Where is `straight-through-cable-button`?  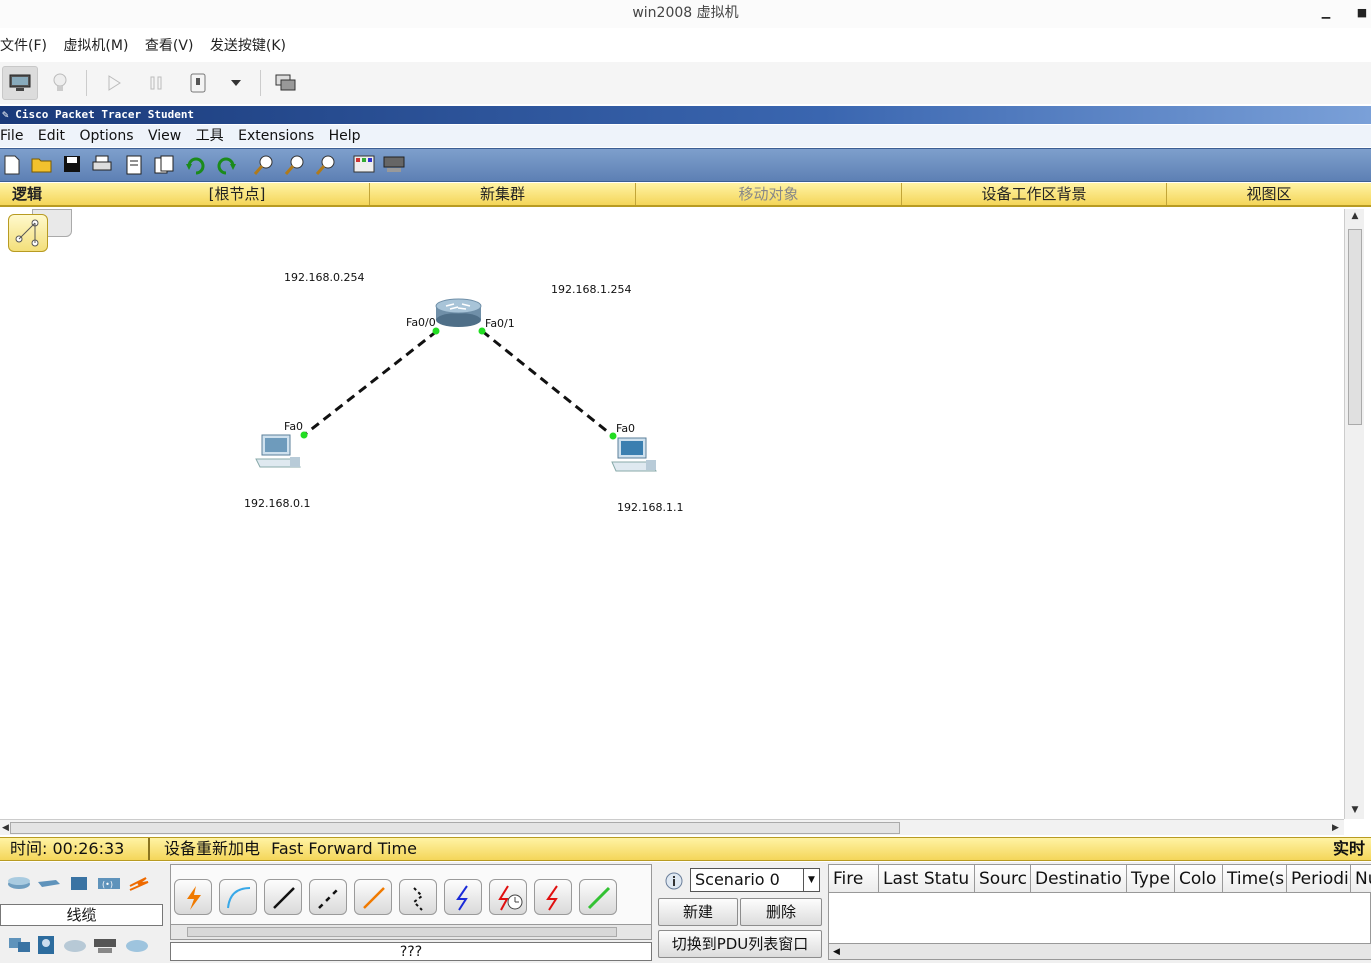
straight-through-cable-button is located at coordinates (283, 897).